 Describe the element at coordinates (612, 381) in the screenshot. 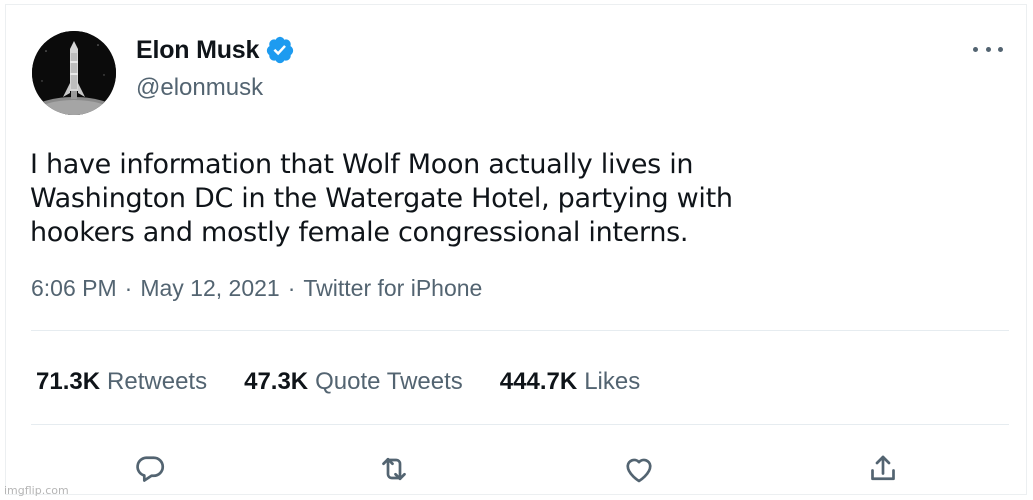

I see `likes-label: Likes` at that location.